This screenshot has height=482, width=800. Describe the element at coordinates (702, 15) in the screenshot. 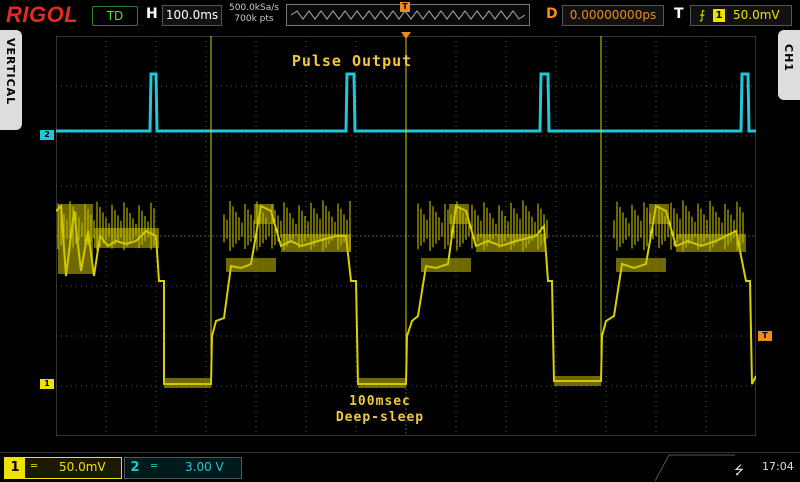

I see `rising-edge-icon: ⨍` at that location.